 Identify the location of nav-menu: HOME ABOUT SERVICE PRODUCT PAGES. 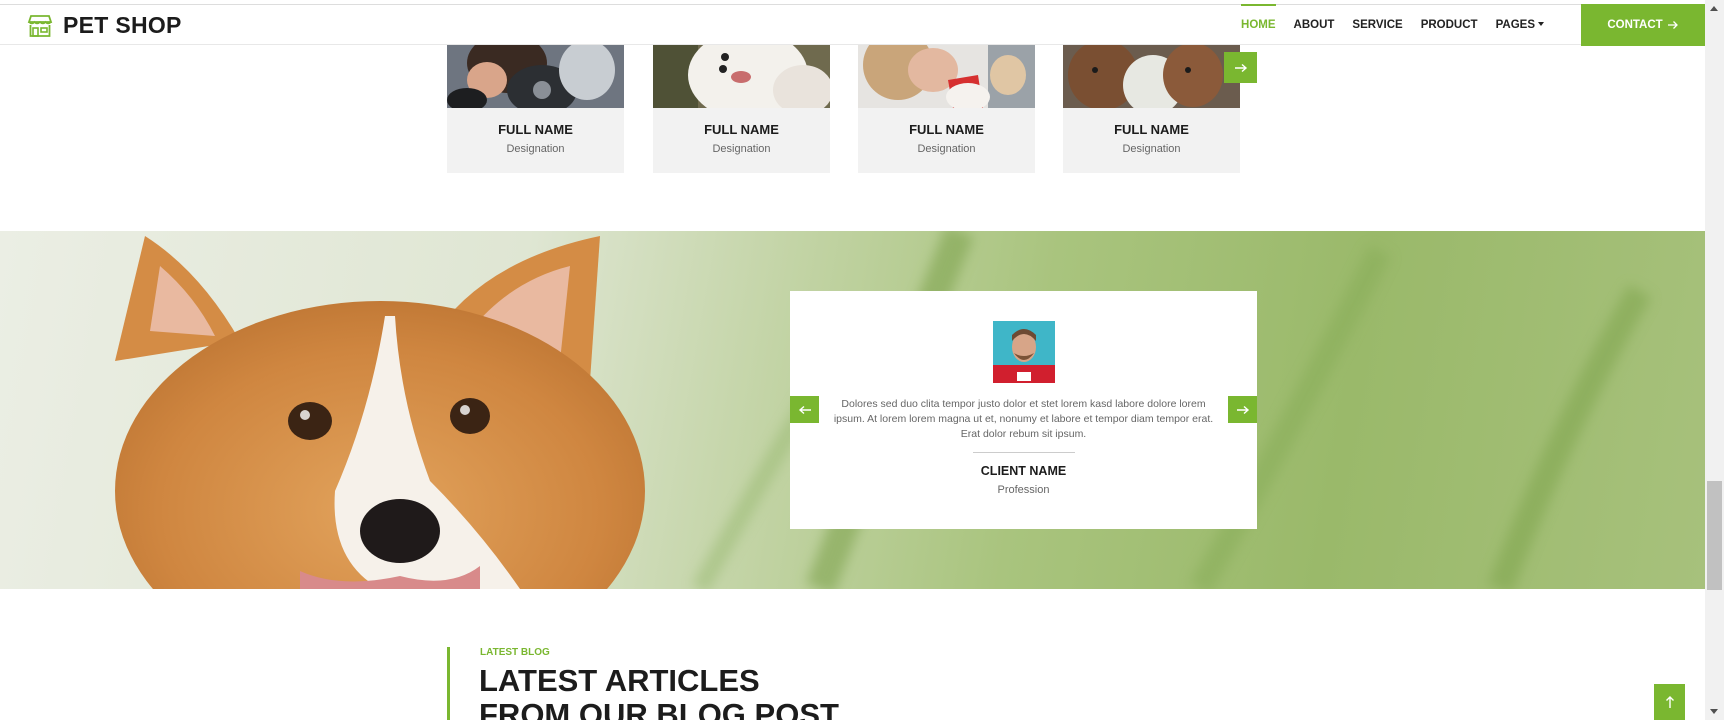
(1392, 25).